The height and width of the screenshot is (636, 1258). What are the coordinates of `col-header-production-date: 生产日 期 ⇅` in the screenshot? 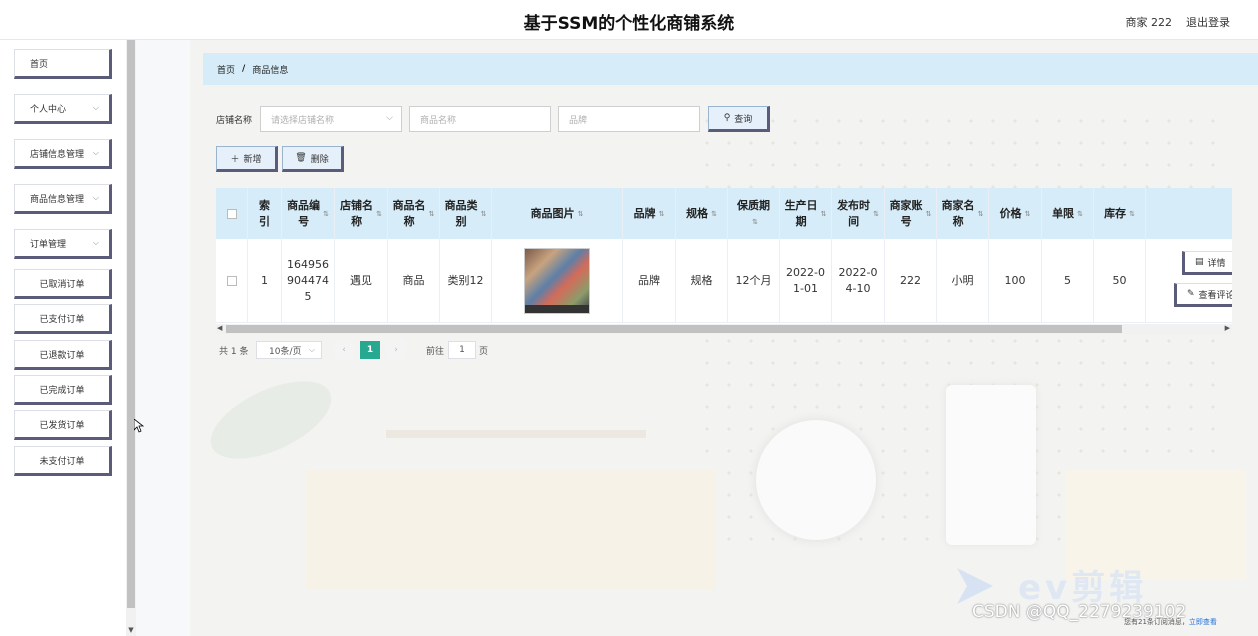 It's located at (806, 213).